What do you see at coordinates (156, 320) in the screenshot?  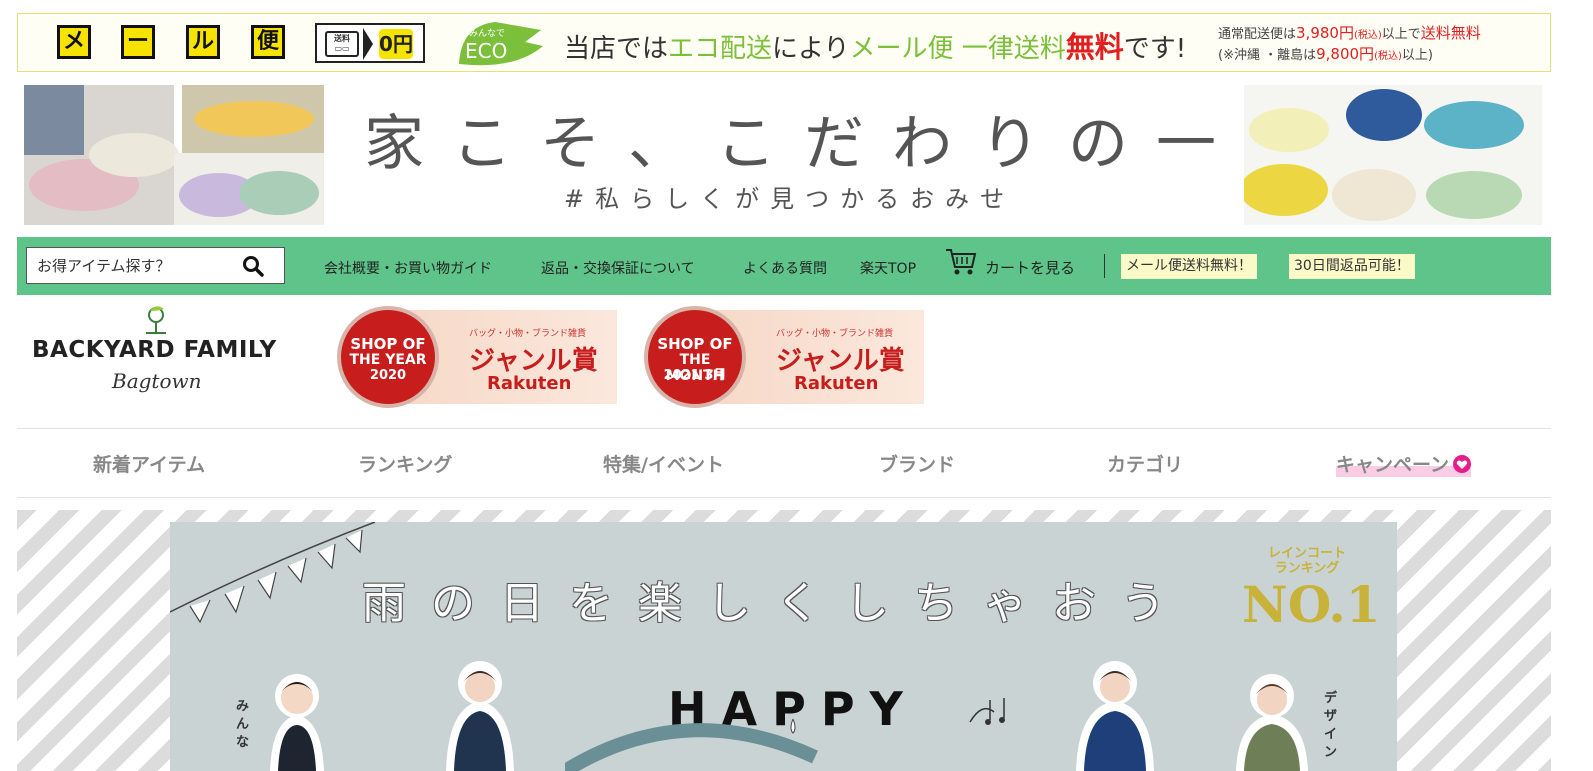 I see `logo-sprout-icon` at bounding box center [156, 320].